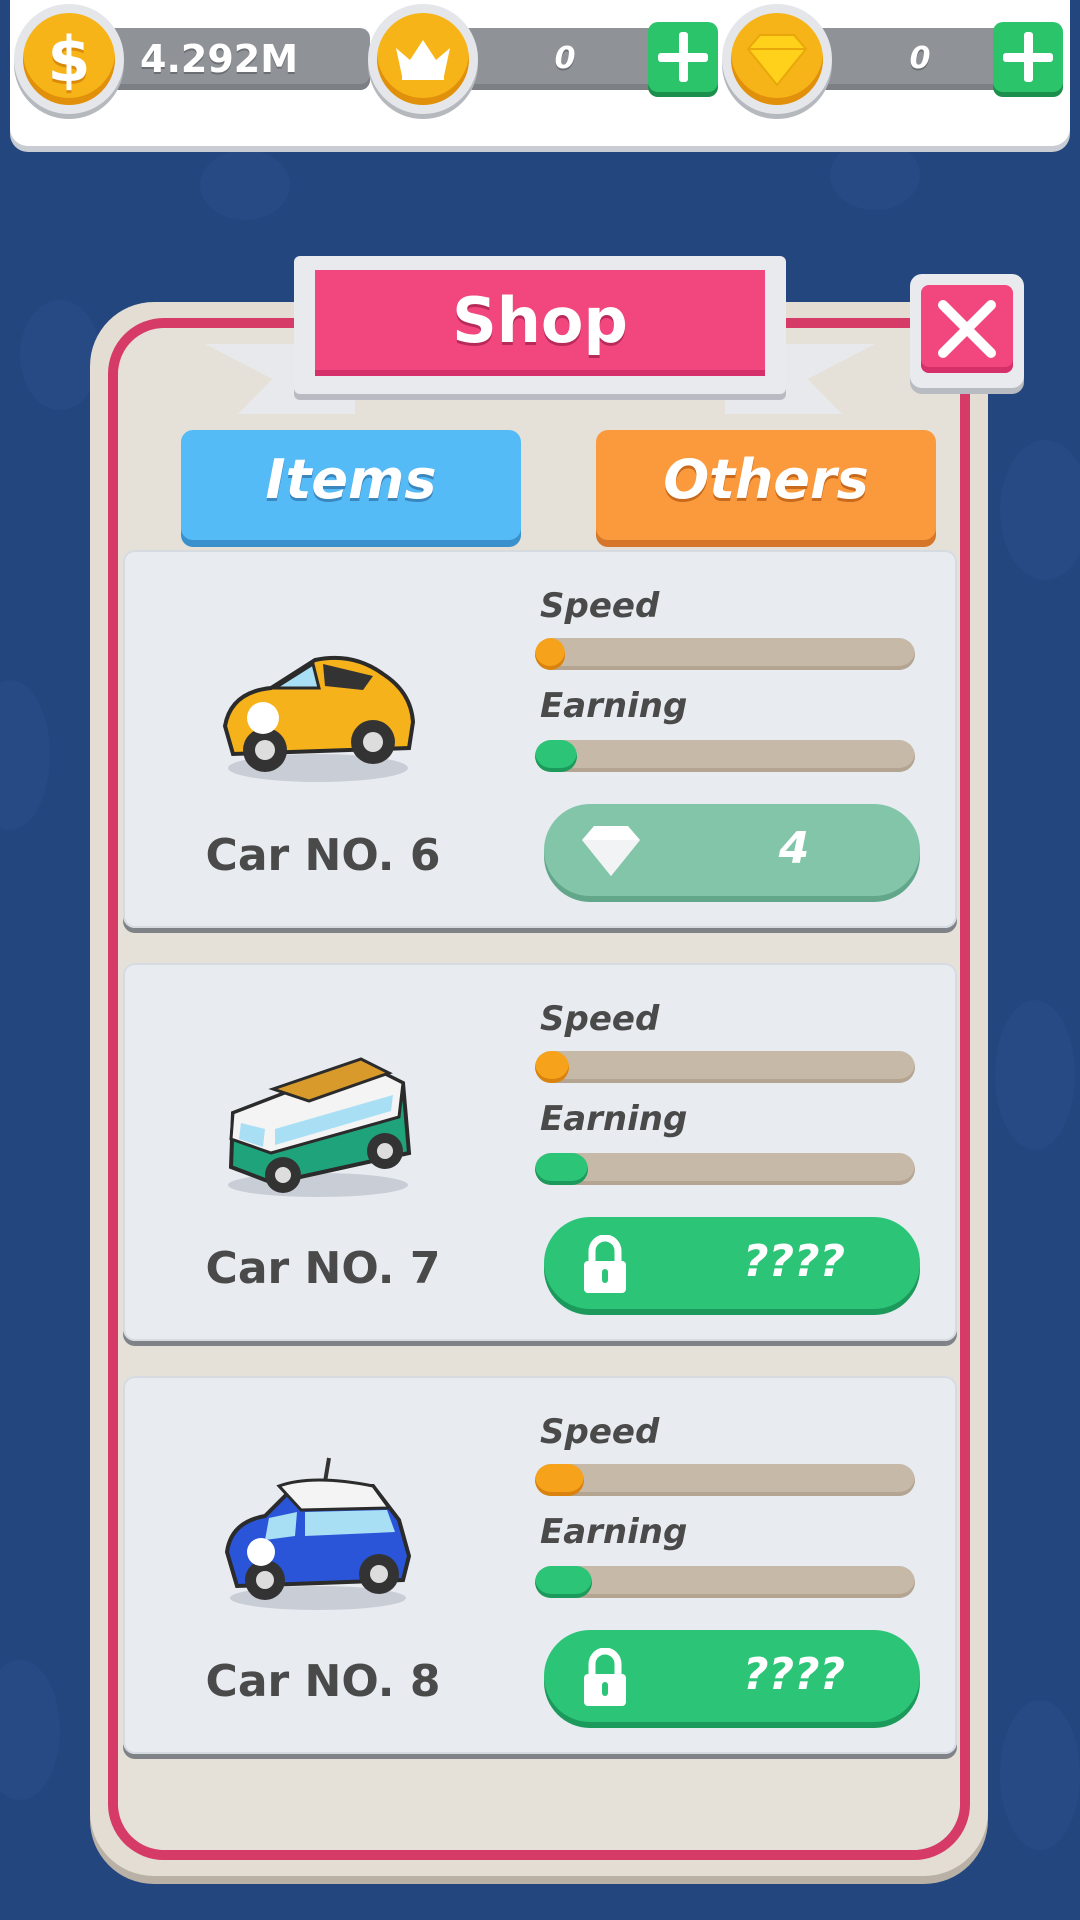 The width and height of the screenshot is (1080, 1920). Describe the element at coordinates (540, 73) in the screenshot. I see `currency-bar: 4.292M $ 0 0` at that location.